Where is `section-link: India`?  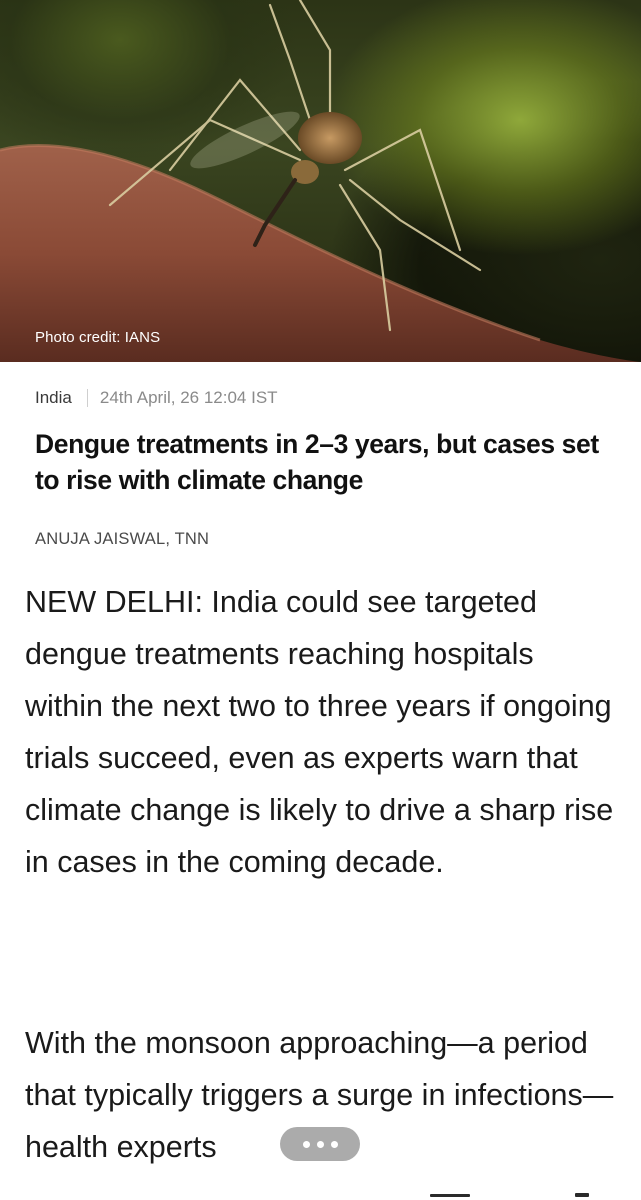
section-link: India is located at coordinates (53, 398).